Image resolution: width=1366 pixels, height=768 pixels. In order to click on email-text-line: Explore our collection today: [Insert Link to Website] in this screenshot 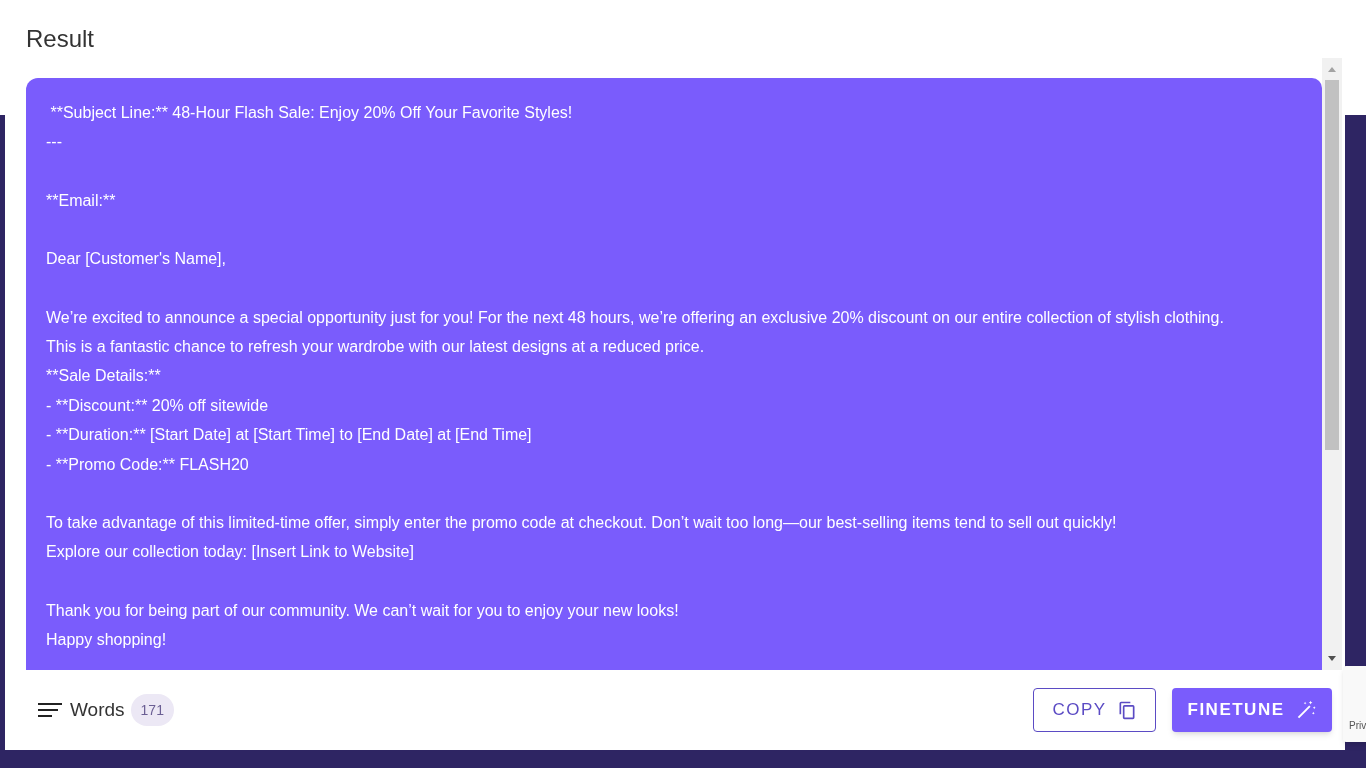, I will do `click(230, 552)`.